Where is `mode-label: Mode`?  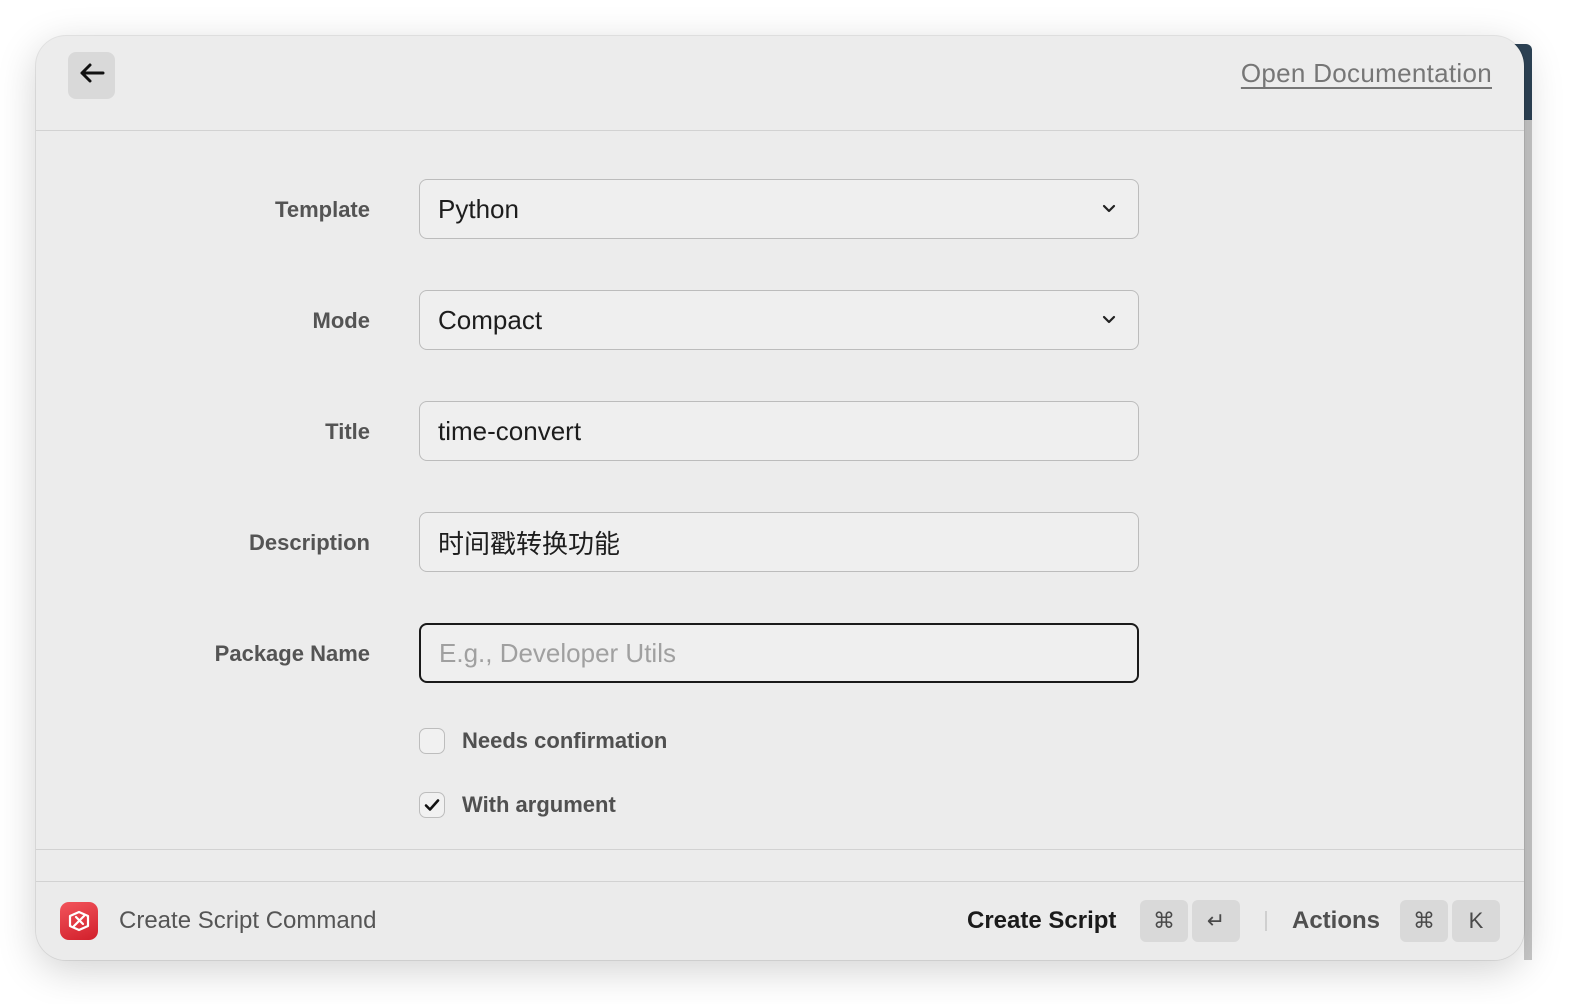
mode-label: Mode is located at coordinates (341, 320).